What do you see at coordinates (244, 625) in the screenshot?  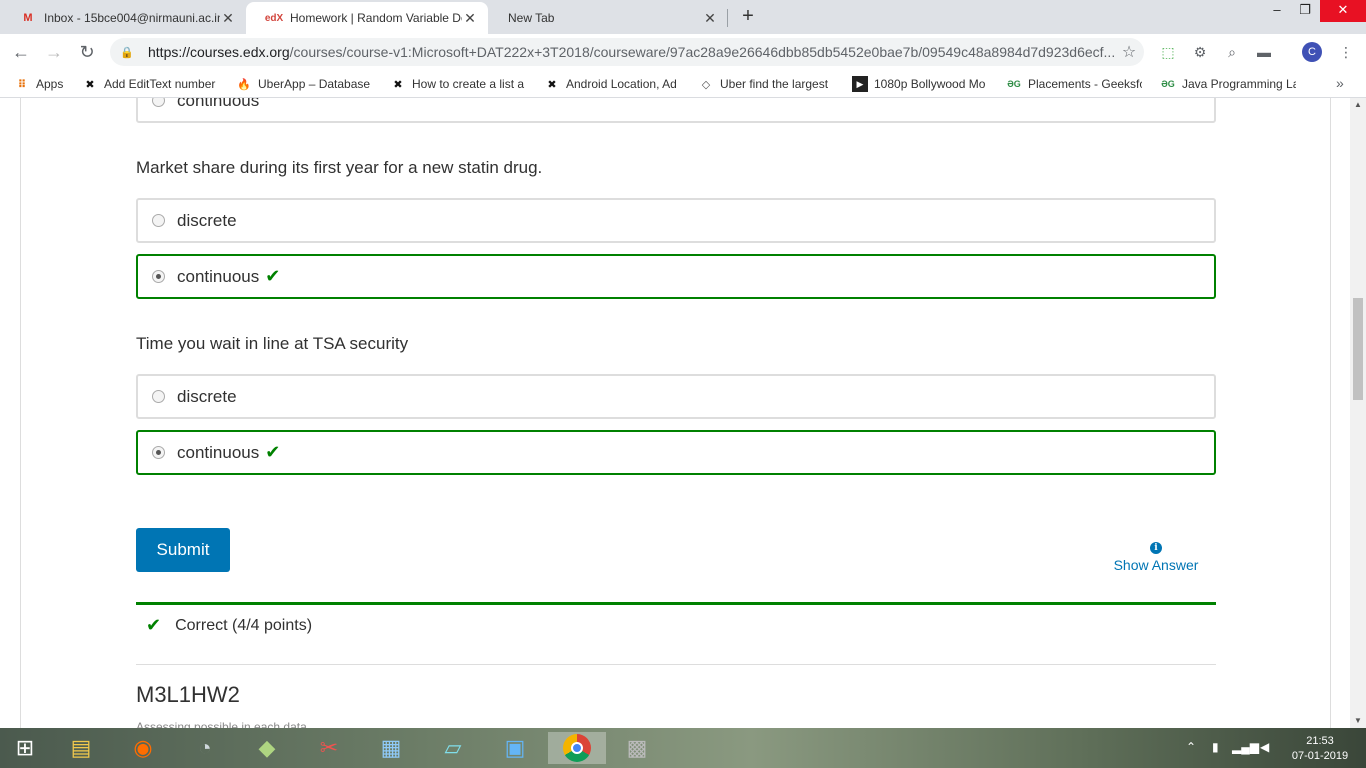 I see `result-text: Correct (4/4 points)` at bounding box center [244, 625].